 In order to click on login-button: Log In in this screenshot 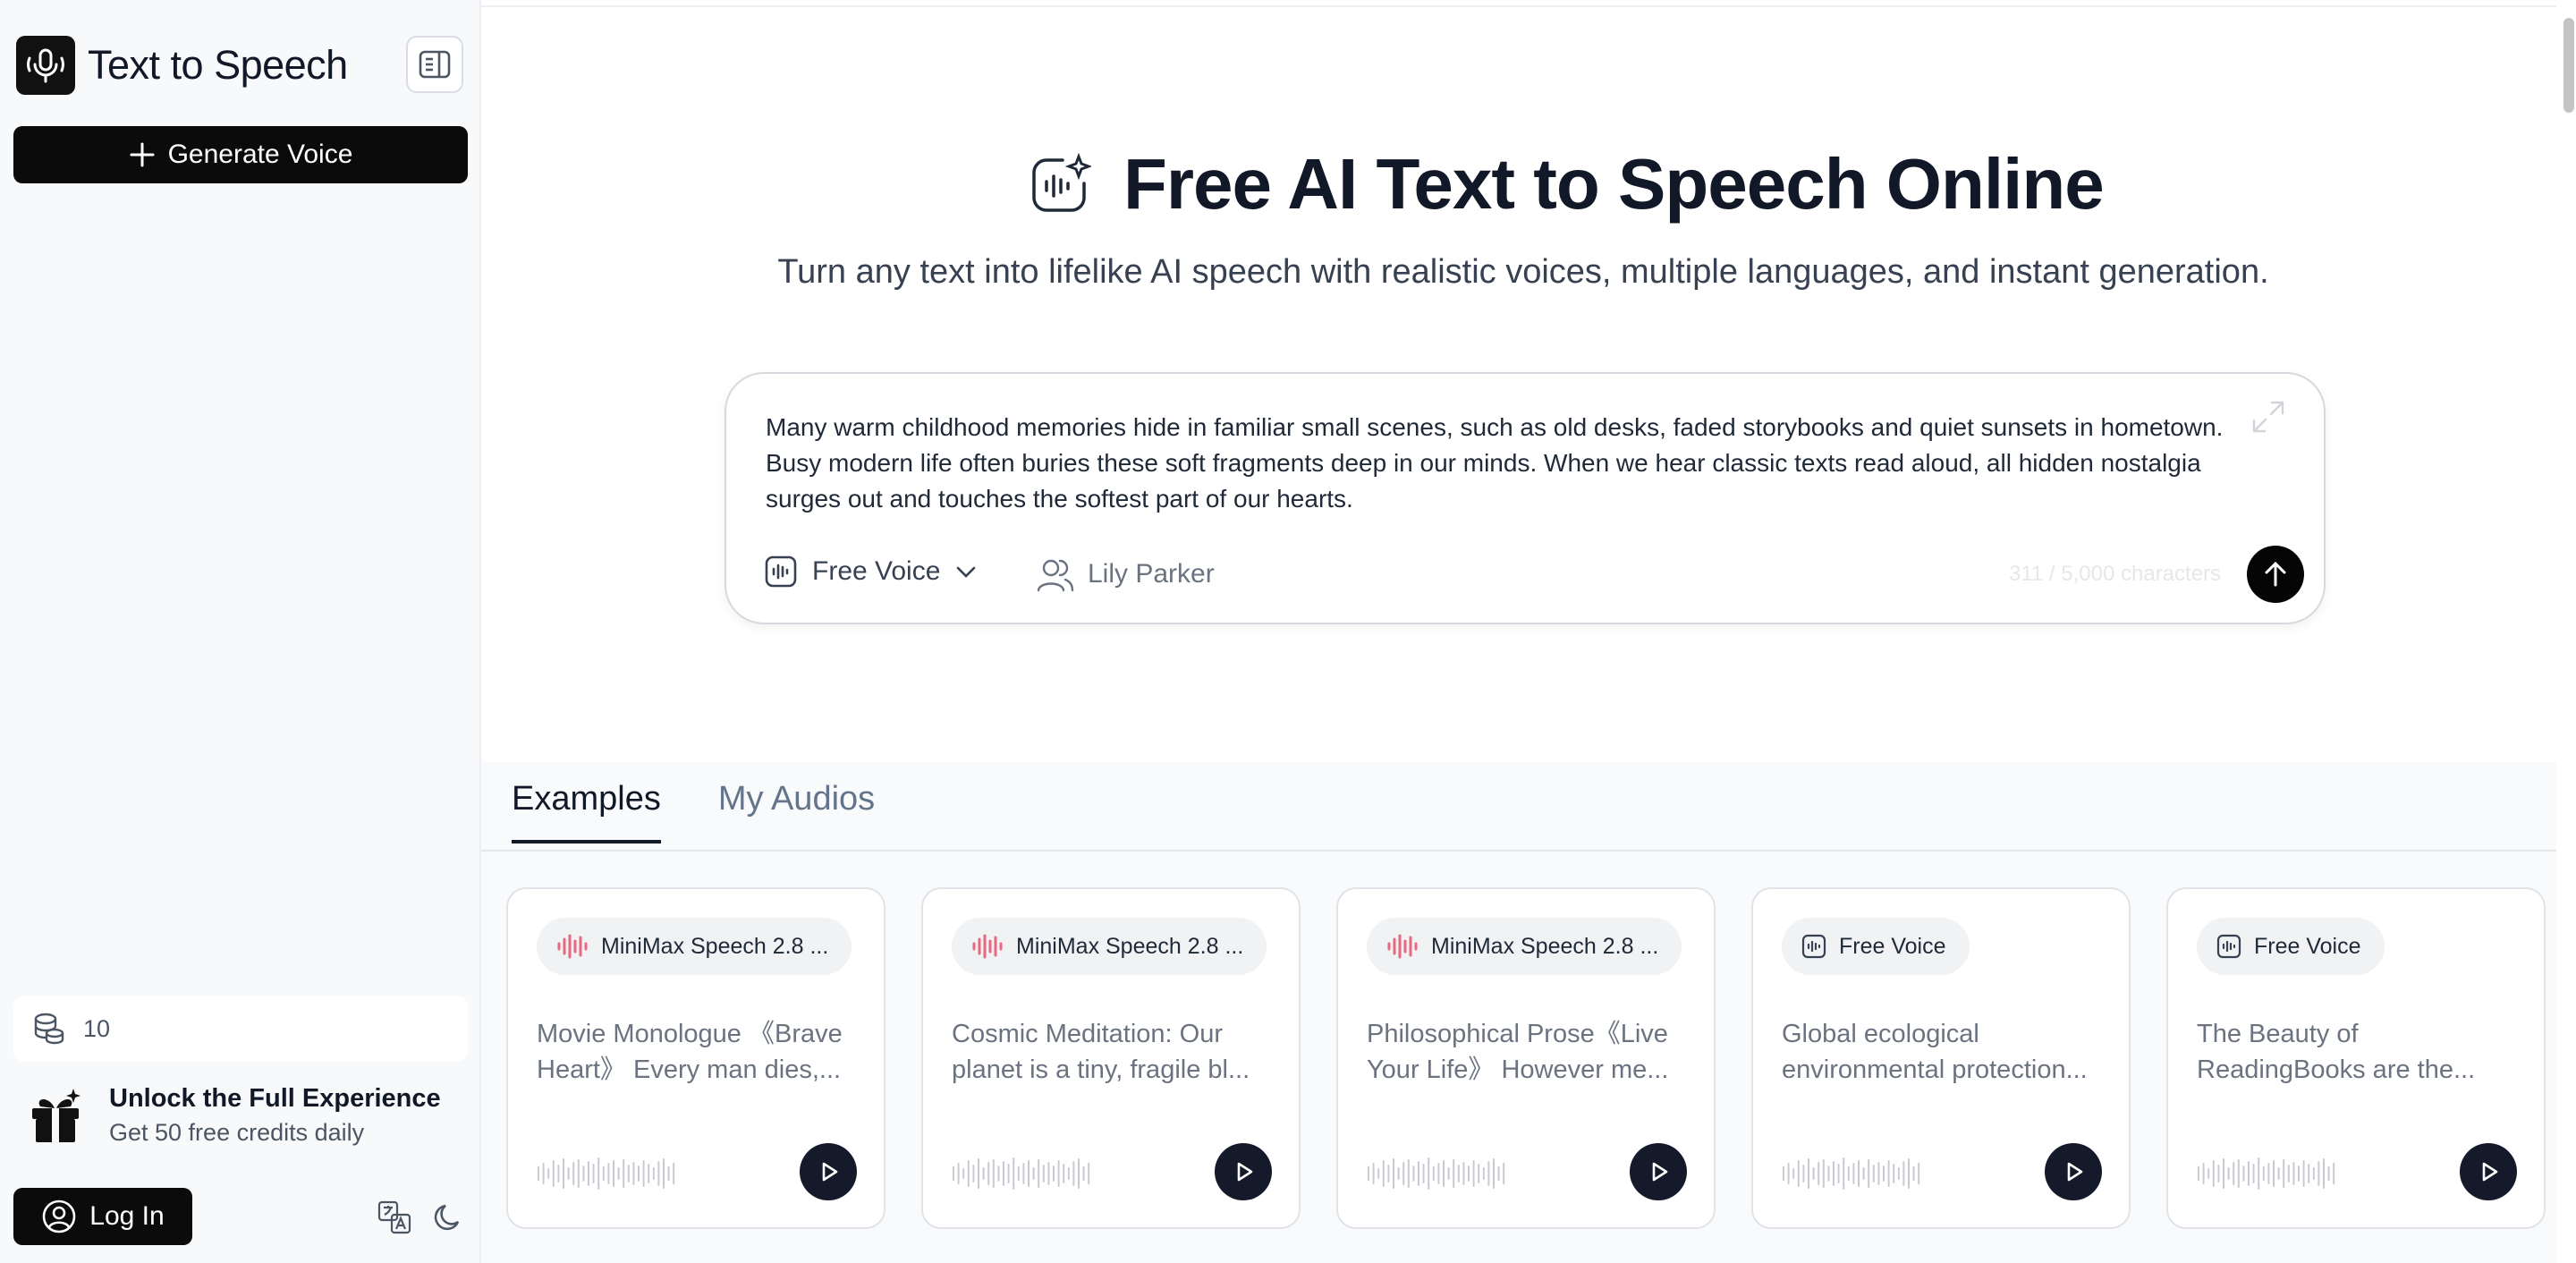, I will do `click(102, 1216)`.